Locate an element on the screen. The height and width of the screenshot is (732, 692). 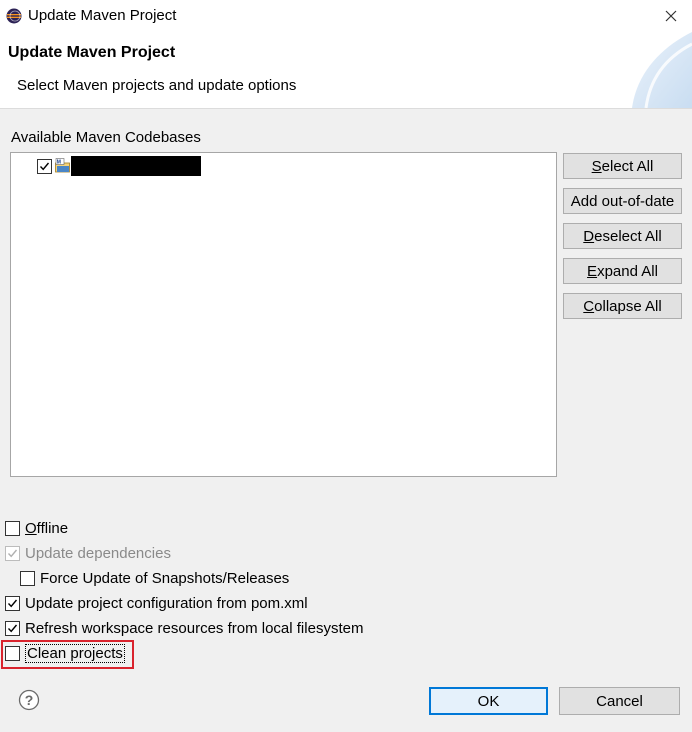
offline-option: Offline is located at coordinates (36, 528).